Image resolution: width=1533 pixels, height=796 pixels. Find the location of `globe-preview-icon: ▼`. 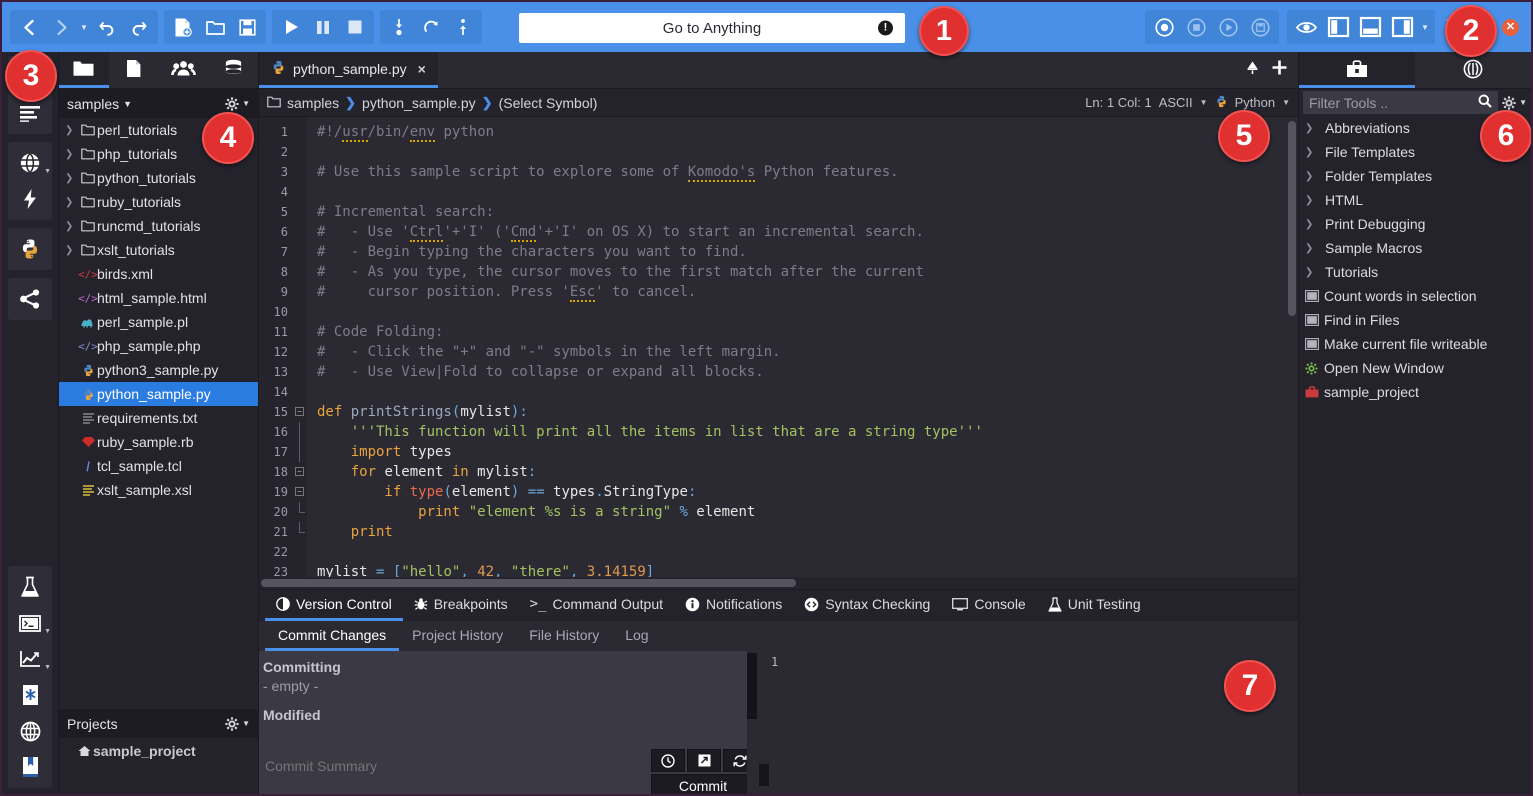

globe-preview-icon: ▼ is located at coordinates (30, 163).